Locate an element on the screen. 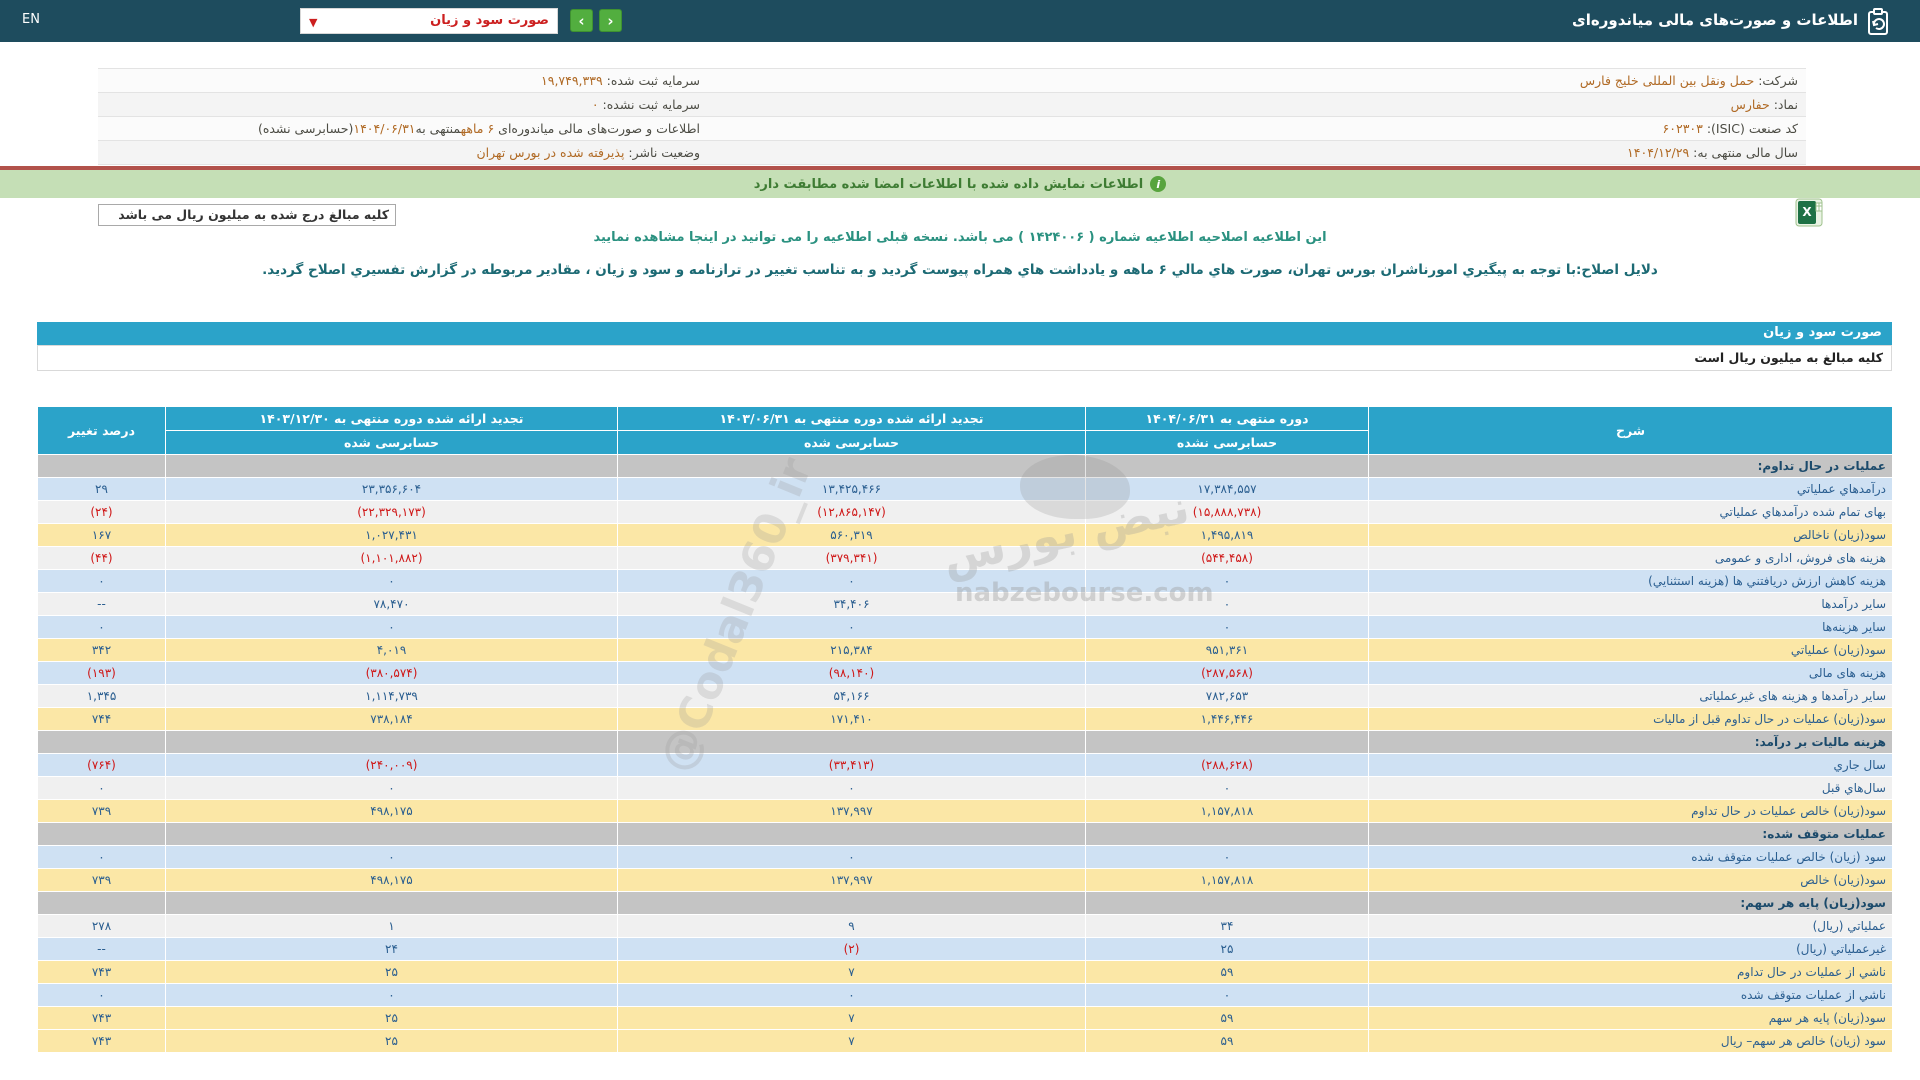 The image size is (1920, 1080). cell-value: -- is located at coordinates (101, 604).